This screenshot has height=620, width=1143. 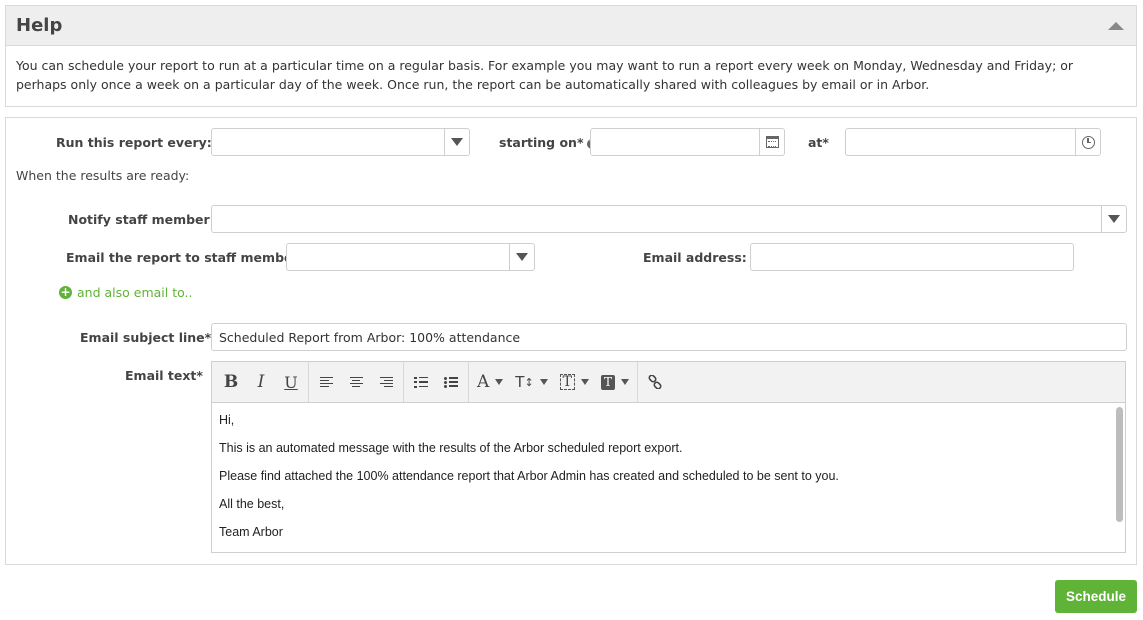 I want to click on align-right-button, so click(x=386, y=382).